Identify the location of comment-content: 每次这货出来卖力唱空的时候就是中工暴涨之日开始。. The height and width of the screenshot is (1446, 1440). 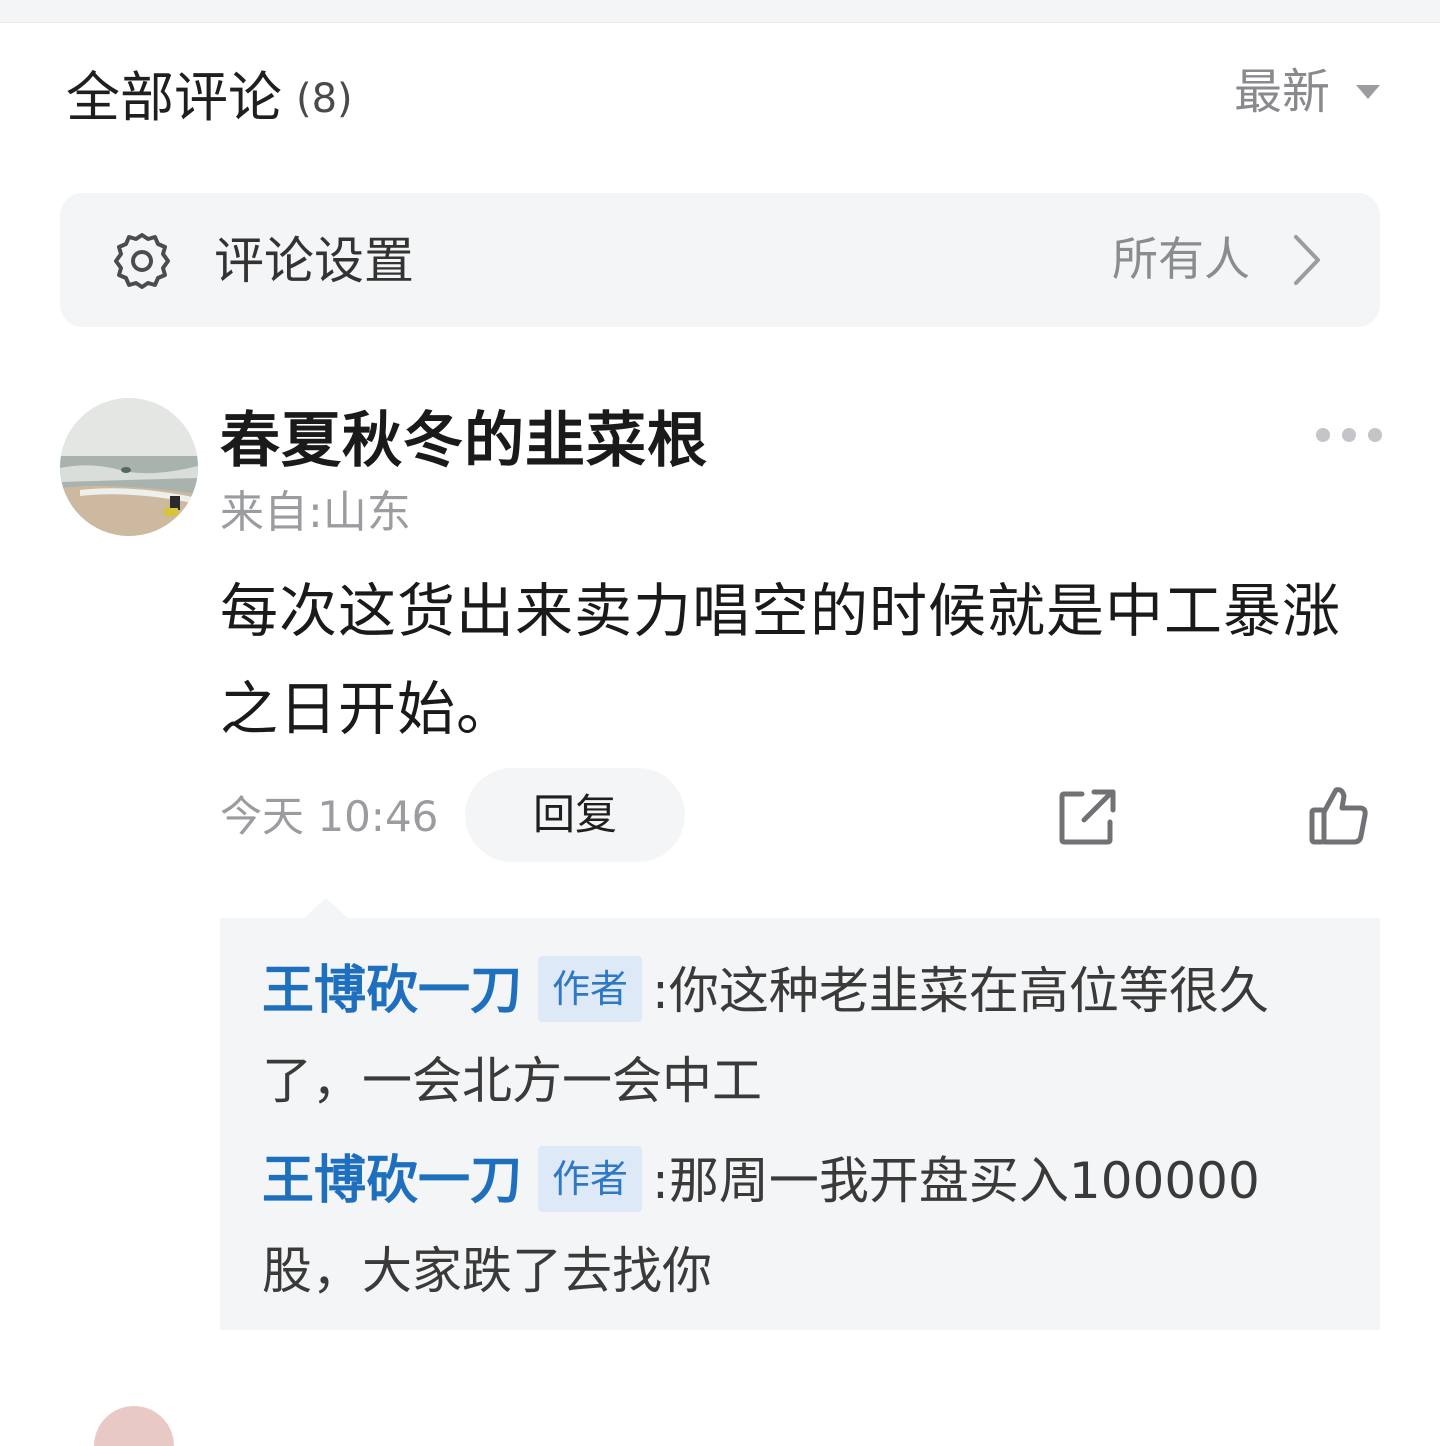
(781, 660).